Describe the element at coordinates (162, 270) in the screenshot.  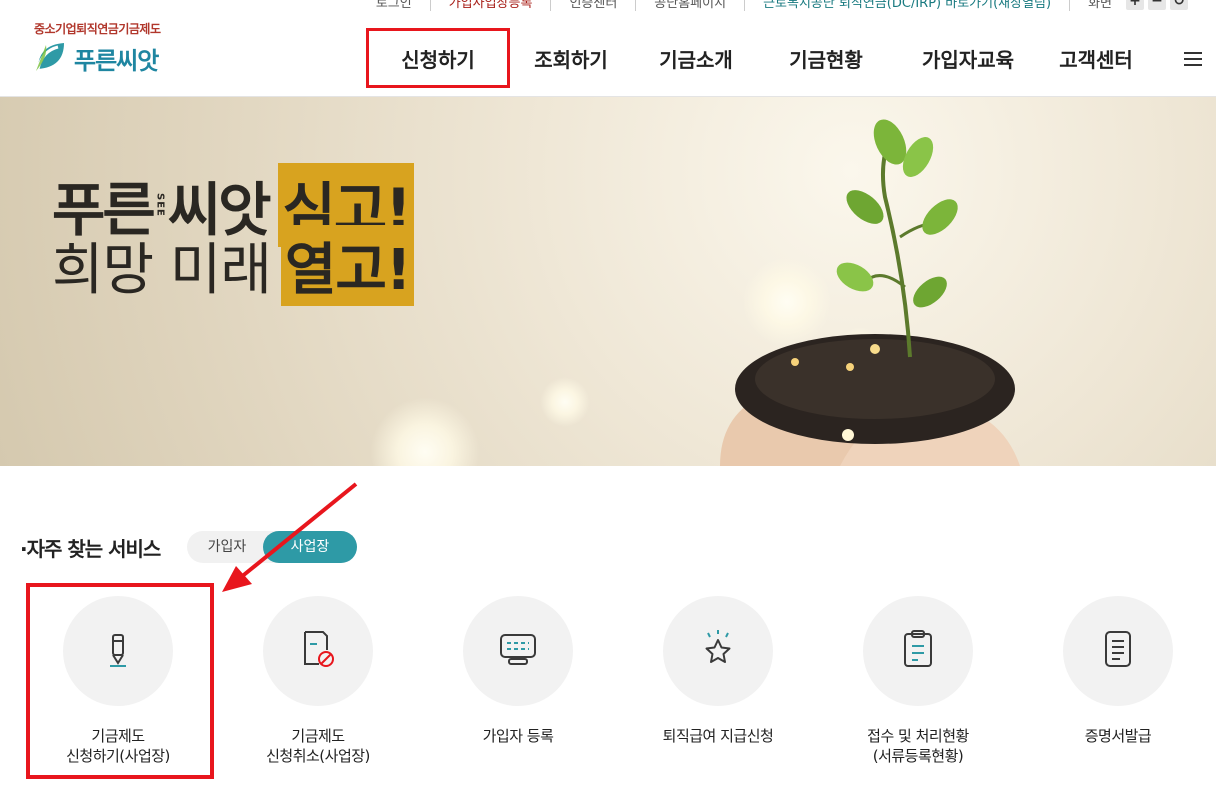
I see `slogan-line2-a: 희망 미래` at that location.